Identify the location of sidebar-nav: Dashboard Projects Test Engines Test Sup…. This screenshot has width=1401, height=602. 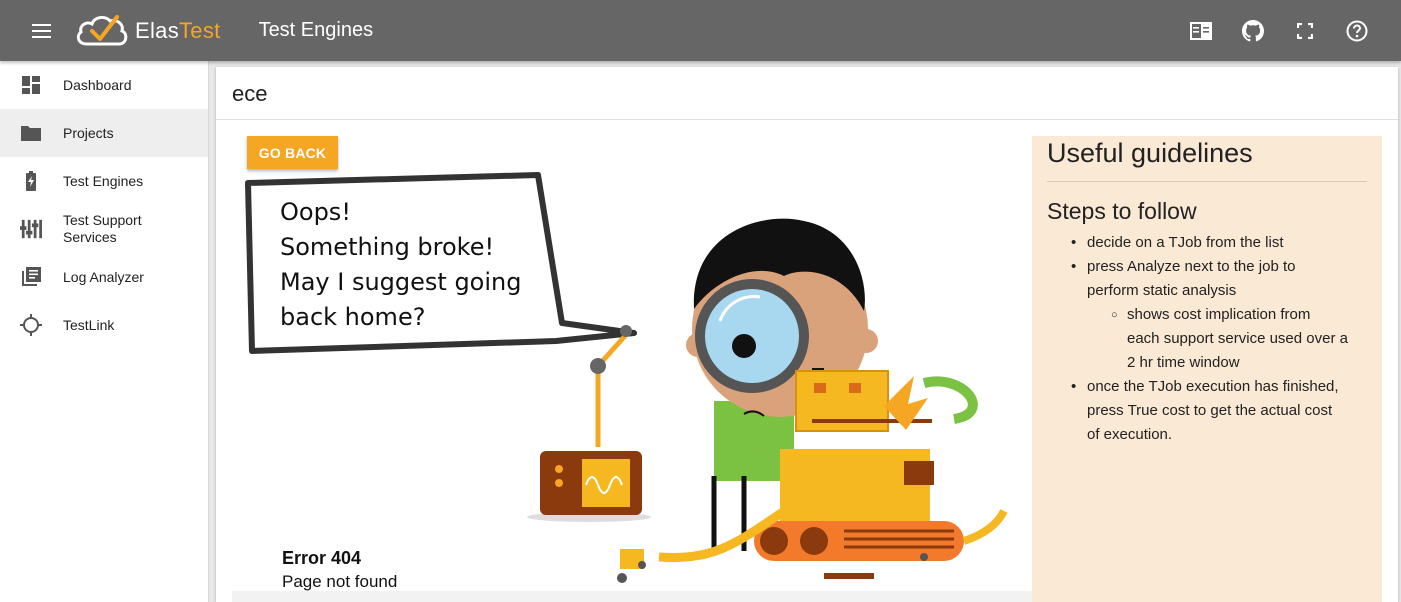
(104, 331).